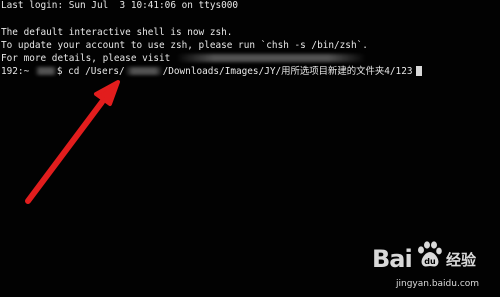 The width and height of the screenshot is (500, 297). What do you see at coordinates (461, 260) in the screenshot?
I see `watermark-experience: 经验` at bounding box center [461, 260].